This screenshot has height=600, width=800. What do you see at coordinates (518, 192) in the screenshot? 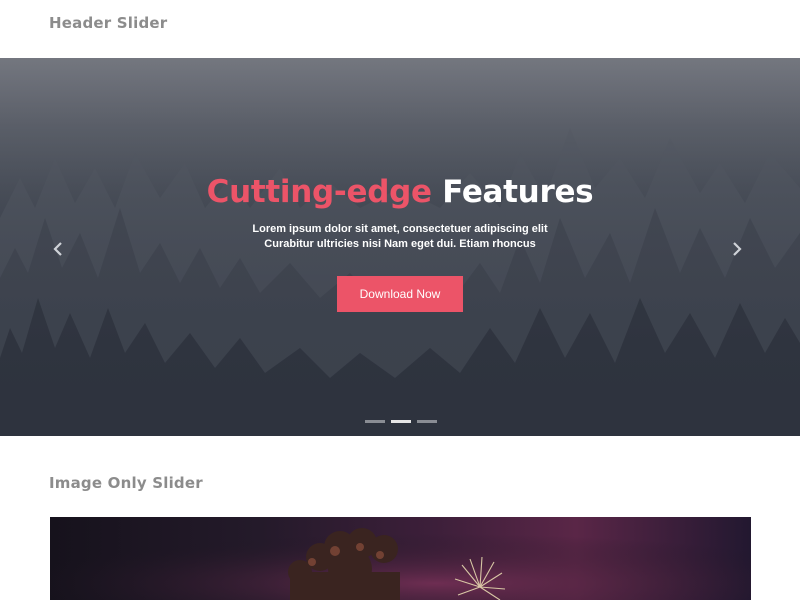
I see `hero-headline-rest: Features` at bounding box center [518, 192].